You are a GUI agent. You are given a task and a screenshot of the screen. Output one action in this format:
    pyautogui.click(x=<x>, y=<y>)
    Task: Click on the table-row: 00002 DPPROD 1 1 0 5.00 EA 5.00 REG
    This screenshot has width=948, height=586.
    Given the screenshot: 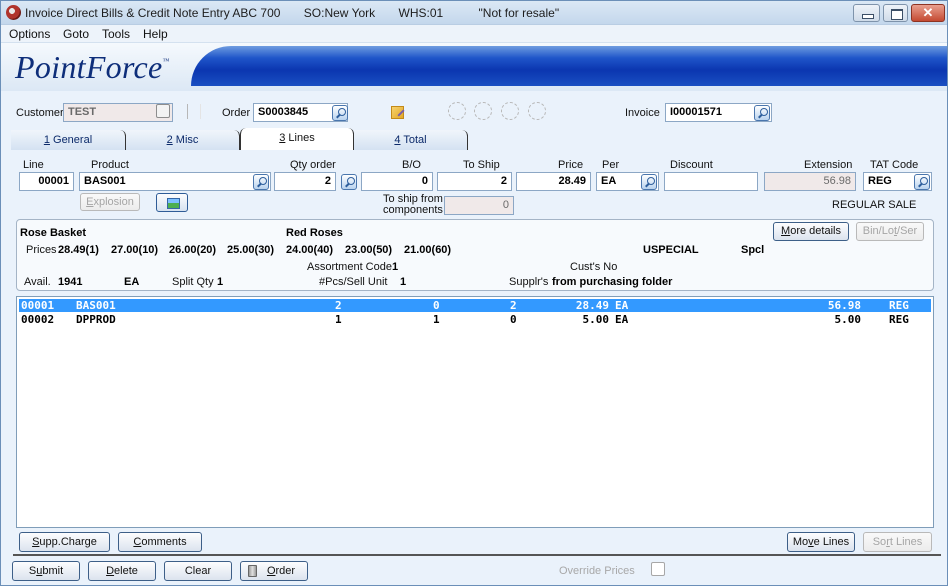 What is the action you would take?
    pyautogui.click(x=475, y=319)
    